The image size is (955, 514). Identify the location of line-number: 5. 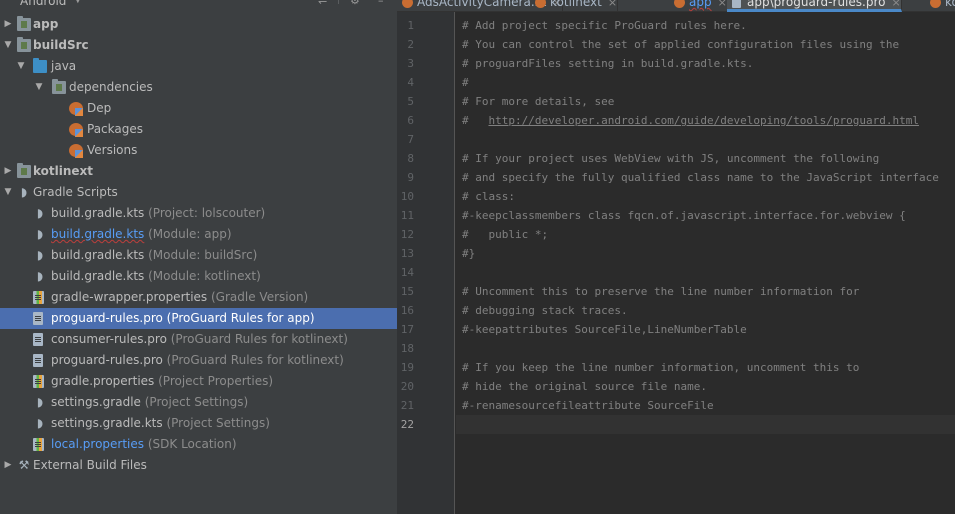
(410, 101).